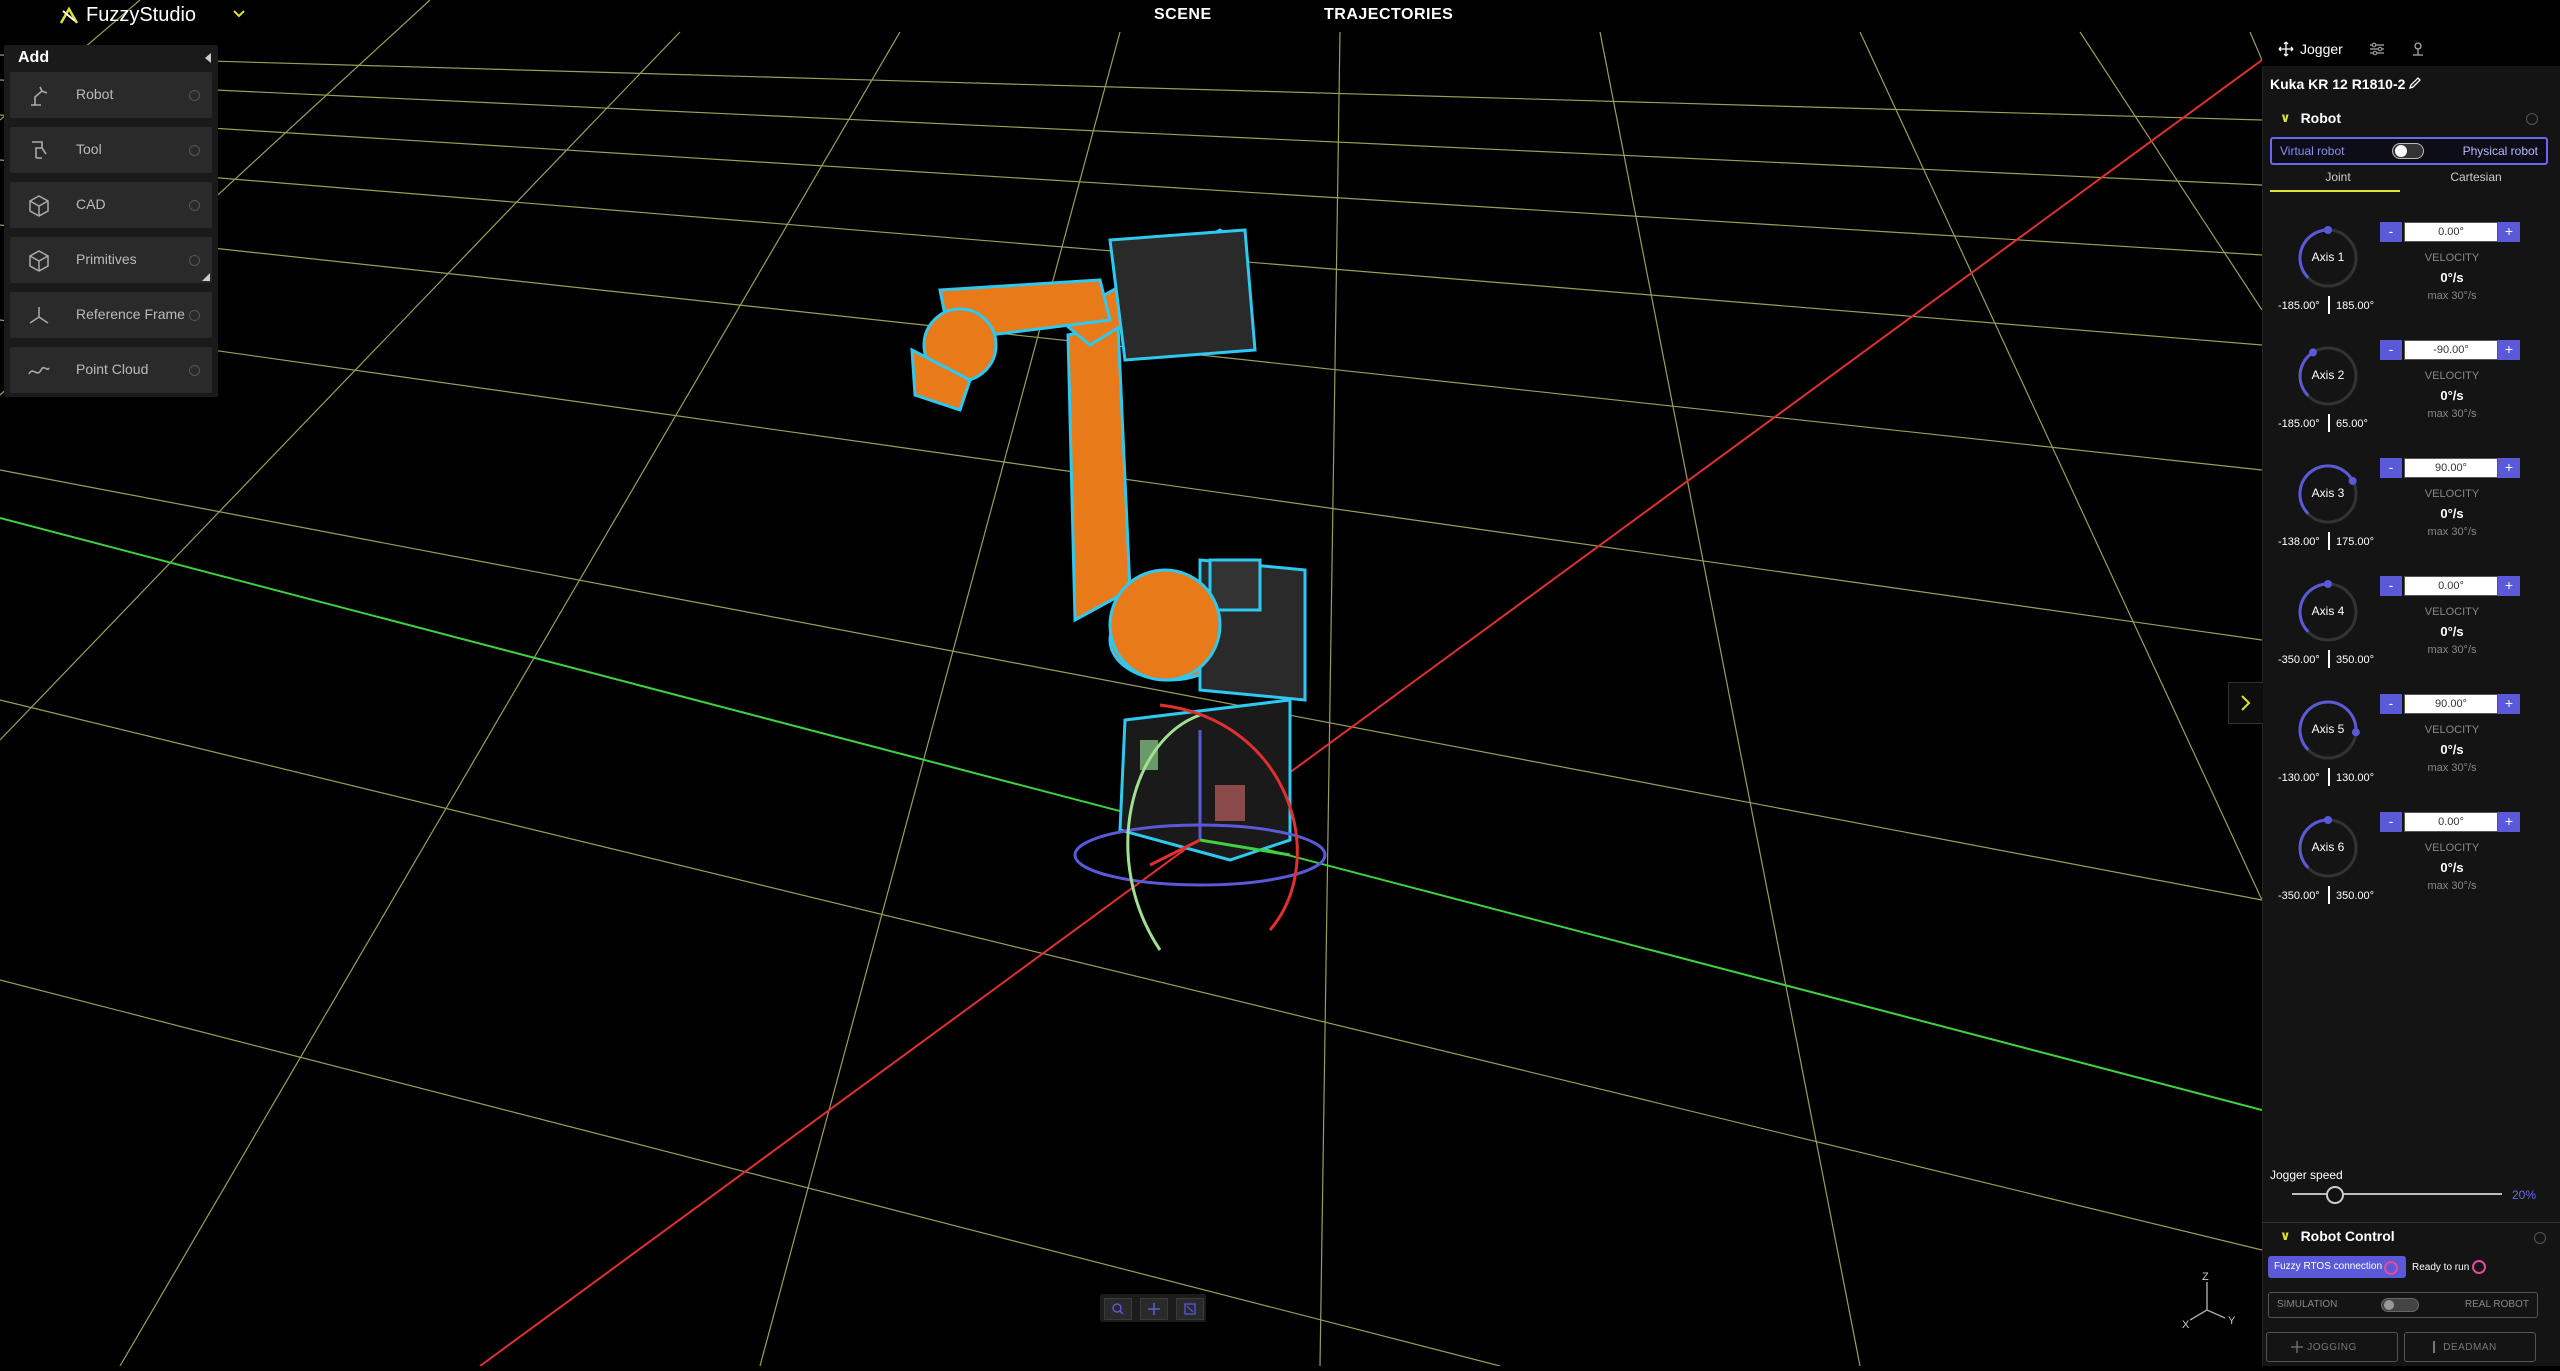 This screenshot has height=1371, width=2560. I want to click on axis-name: Axis 1, so click(2328, 257).